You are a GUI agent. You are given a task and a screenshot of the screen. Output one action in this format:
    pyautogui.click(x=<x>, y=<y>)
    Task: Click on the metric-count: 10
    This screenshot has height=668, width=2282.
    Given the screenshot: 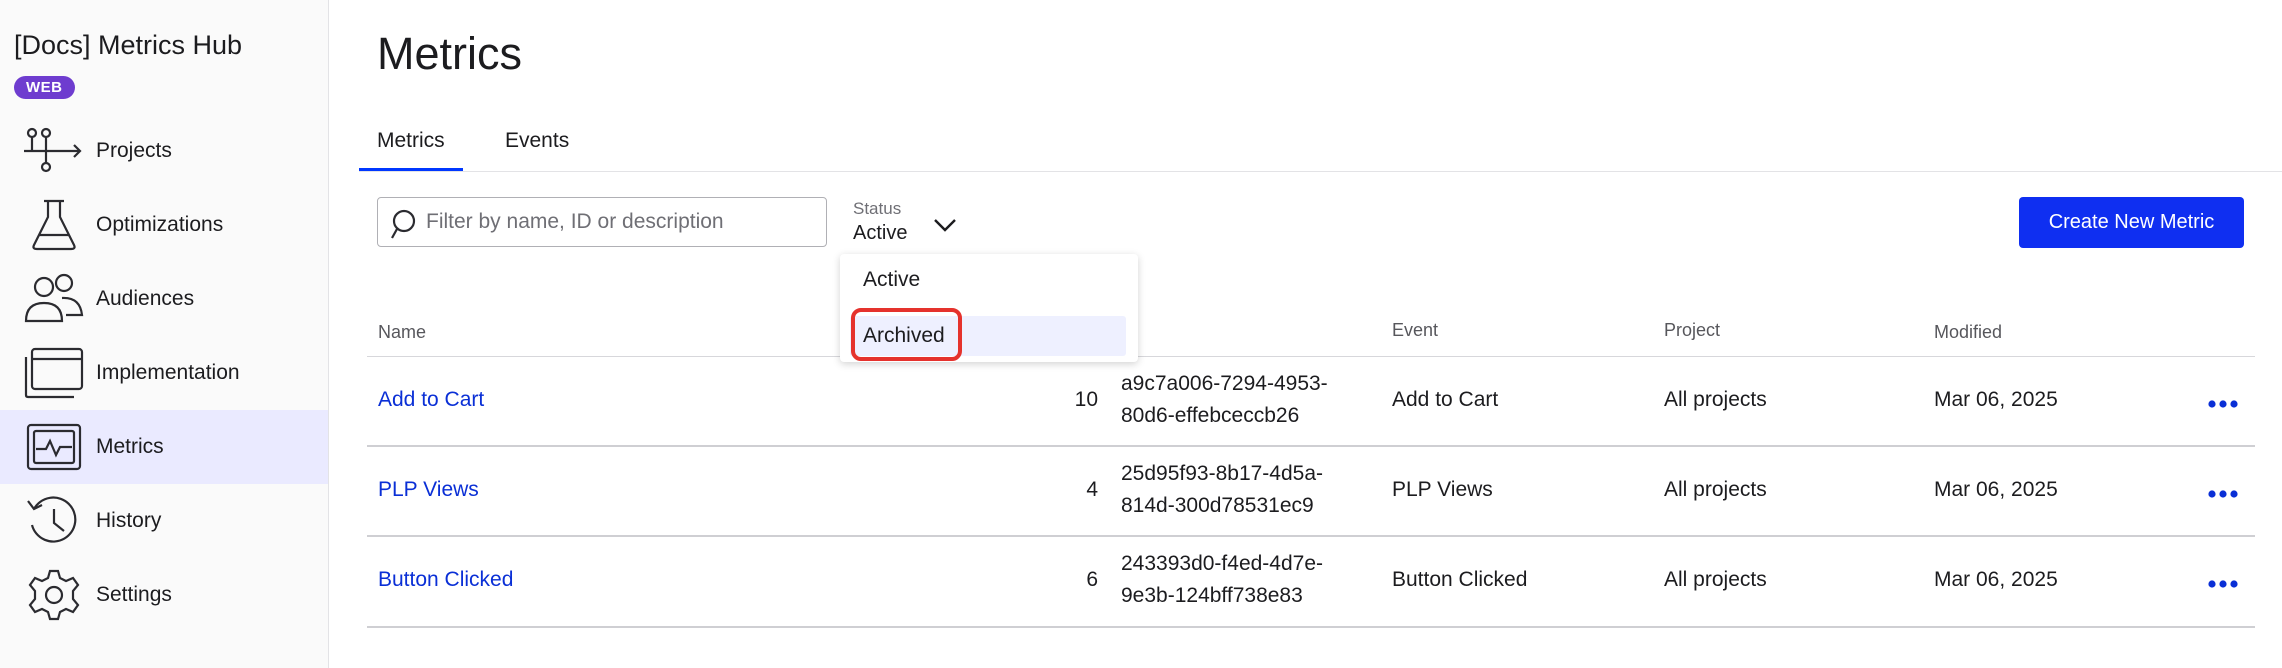 What is the action you would take?
    pyautogui.click(x=1086, y=399)
    